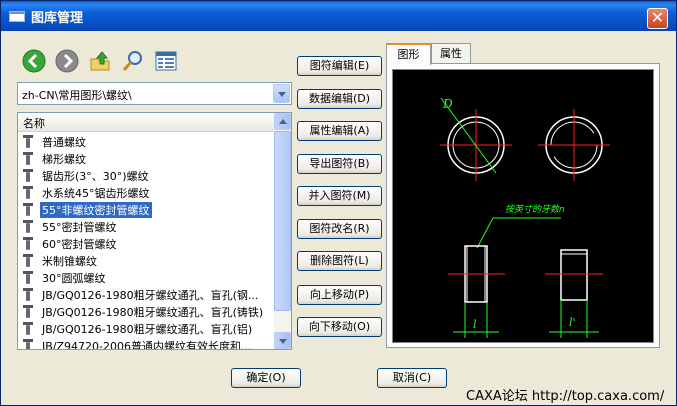 The width and height of the screenshot is (677, 406). What do you see at coordinates (34, 61) in the screenshot?
I see `back-arrow-icon` at bounding box center [34, 61].